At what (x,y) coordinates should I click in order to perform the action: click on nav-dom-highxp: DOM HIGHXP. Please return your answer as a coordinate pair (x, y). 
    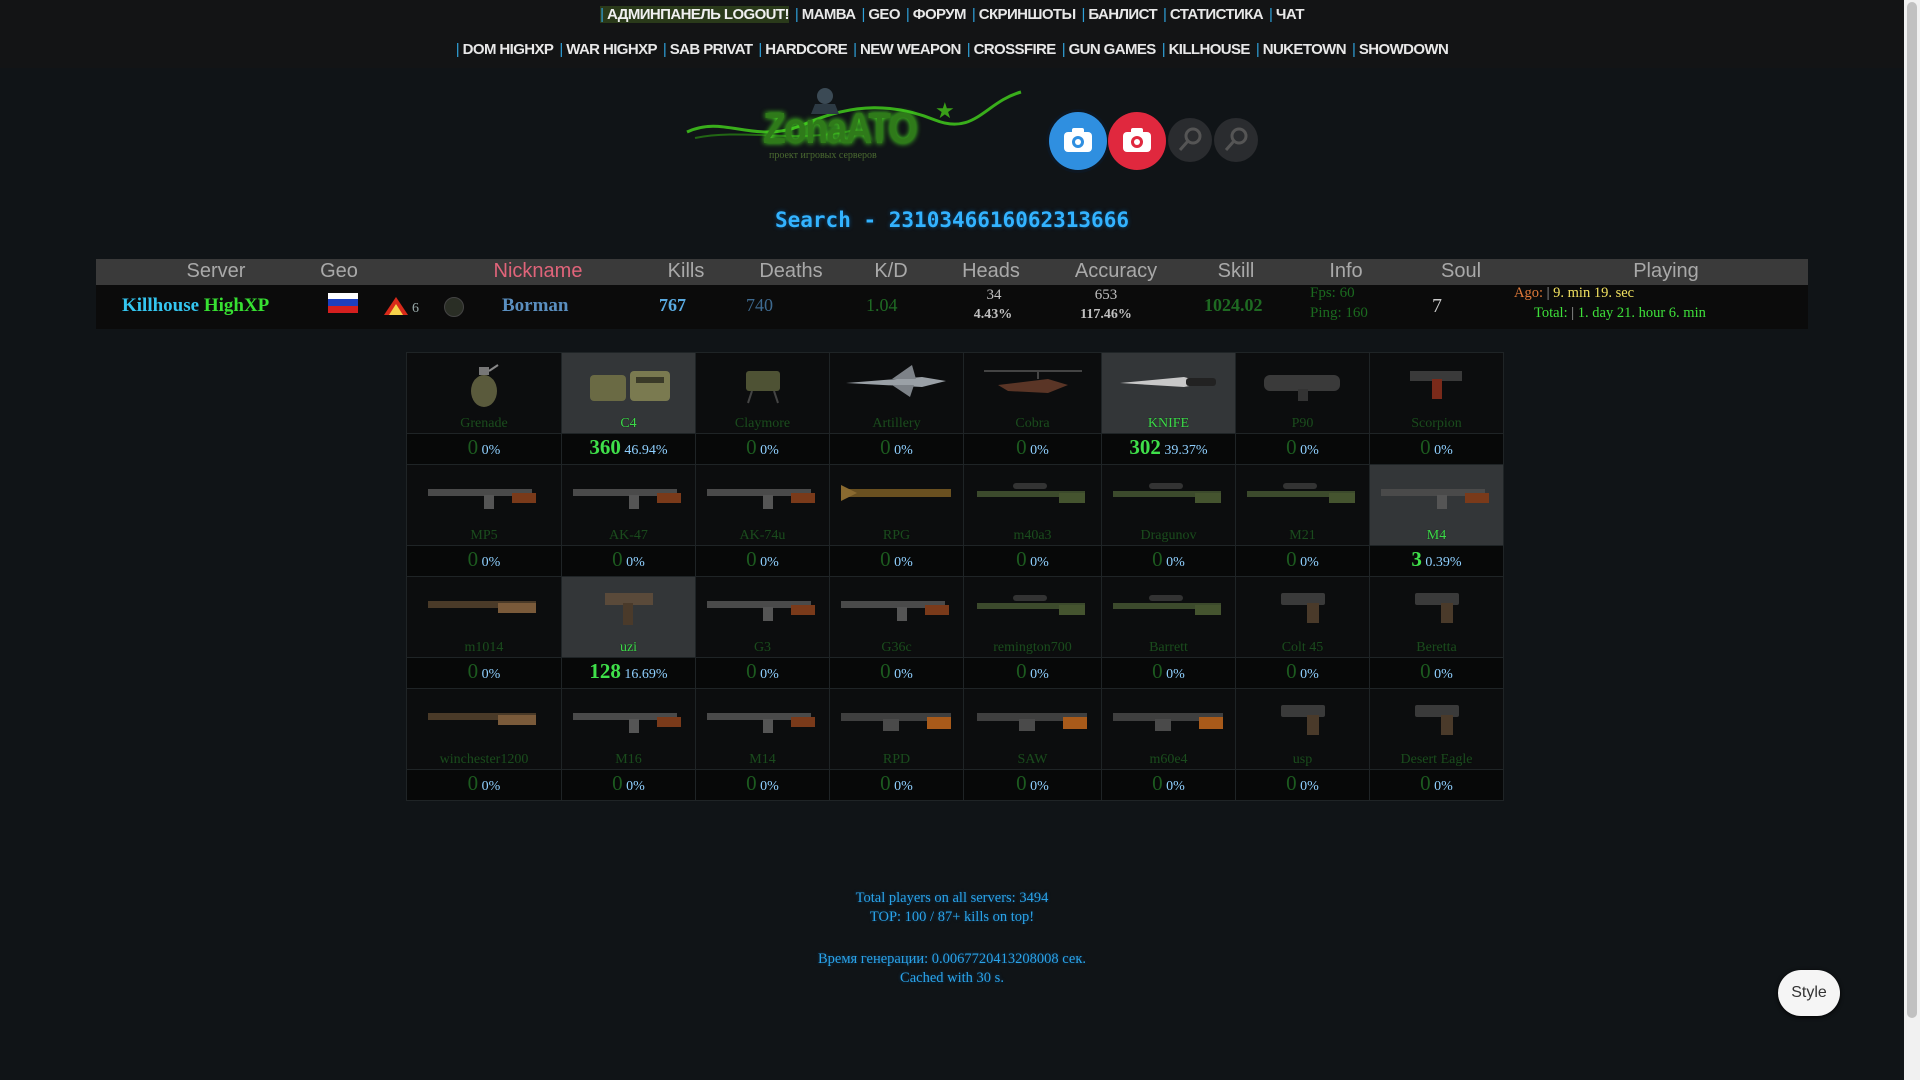
    Looking at the image, I should click on (505, 49).